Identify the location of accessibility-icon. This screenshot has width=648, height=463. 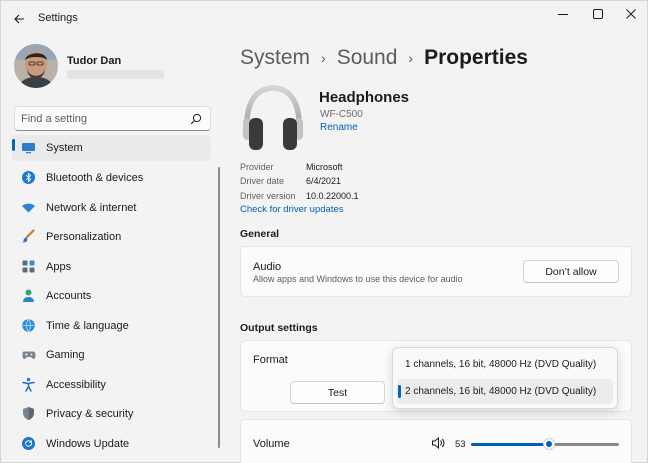
(28, 384).